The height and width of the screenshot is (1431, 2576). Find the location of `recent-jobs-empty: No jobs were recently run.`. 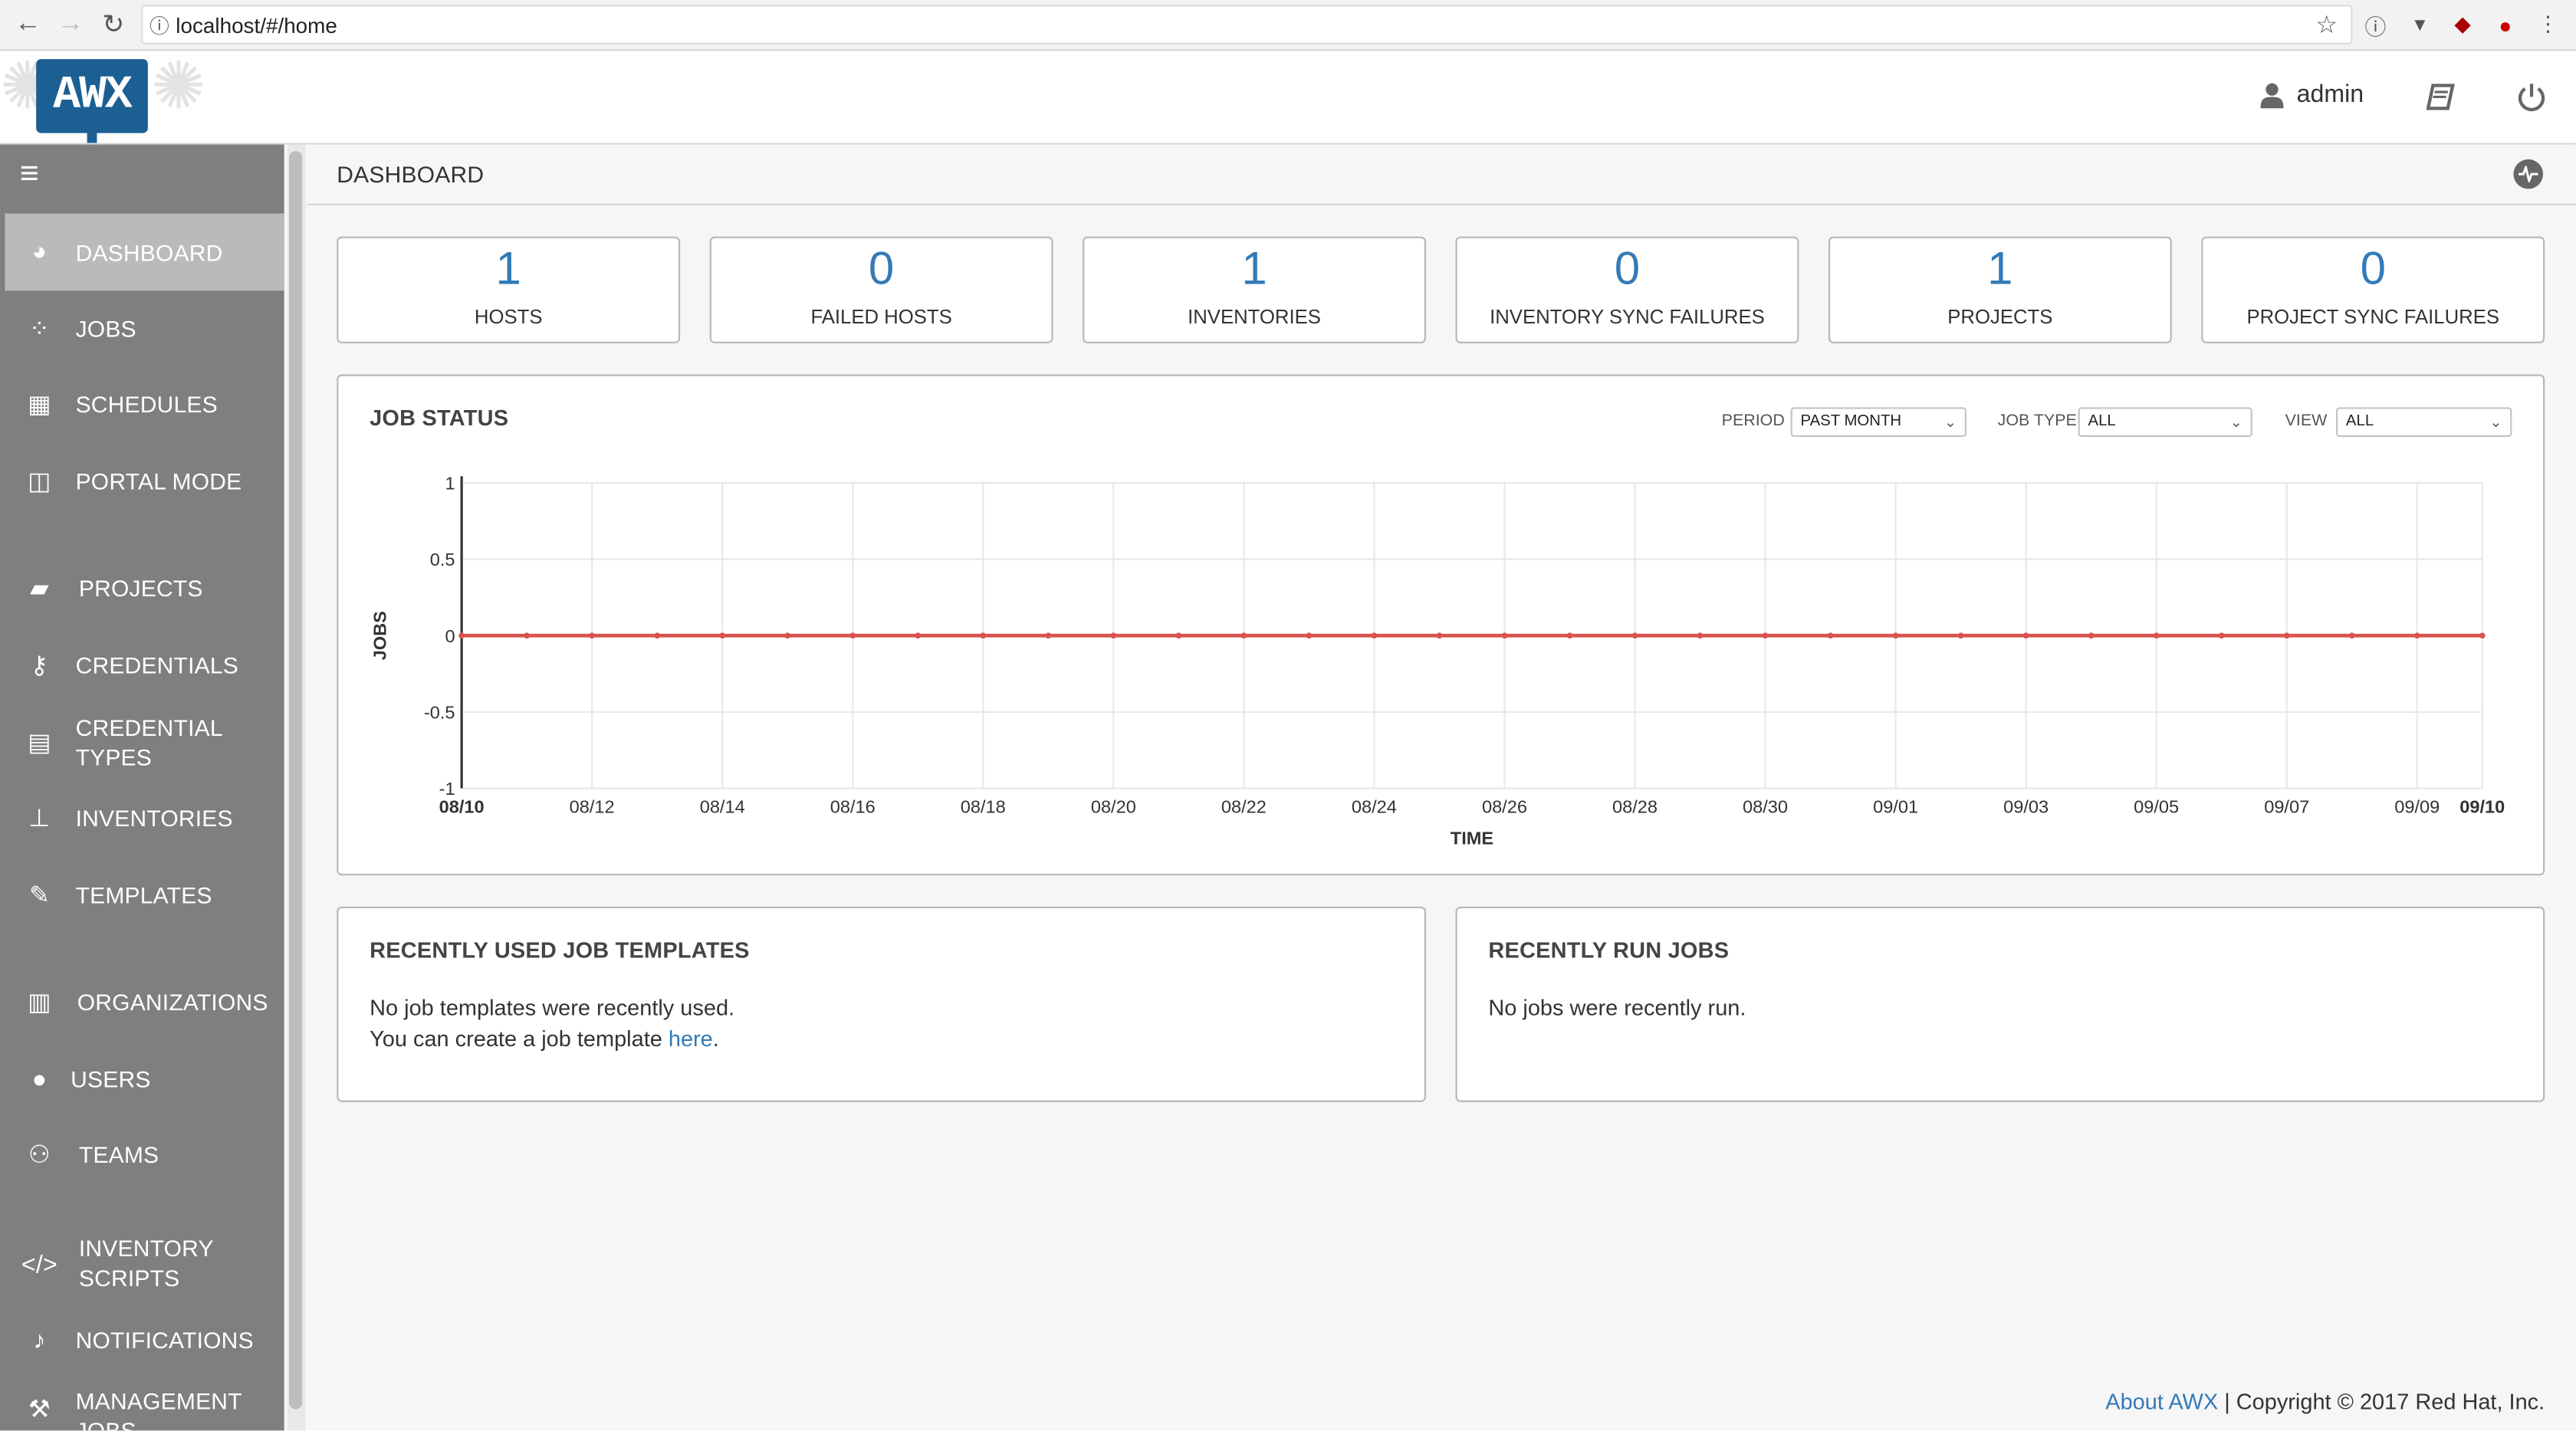

recent-jobs-empty: No jobs were recently run. is located at coordinates (1617, 1007).